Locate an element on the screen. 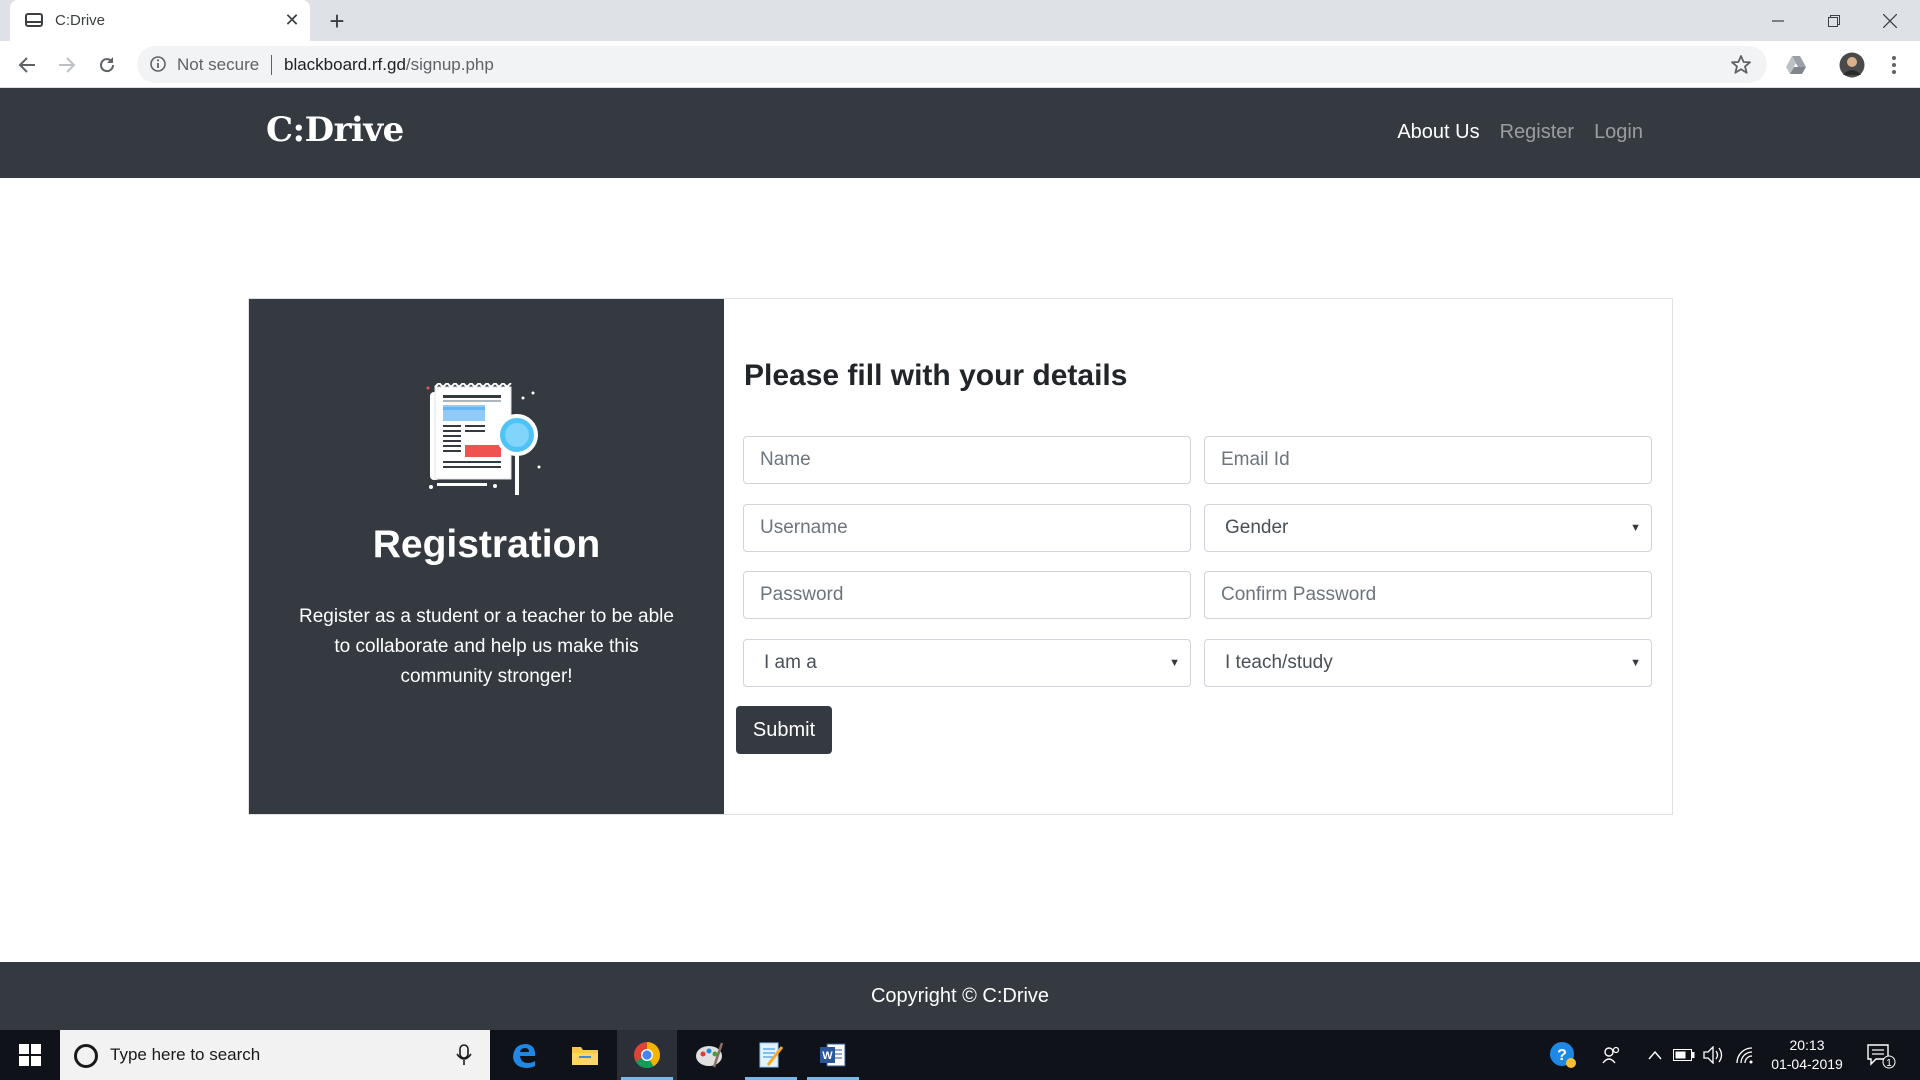 This screenshot has height=1080, width=1920. browser-toolbar: Not secure blackboard.rf.gd/signup.php is located at coordinates (960, 64).